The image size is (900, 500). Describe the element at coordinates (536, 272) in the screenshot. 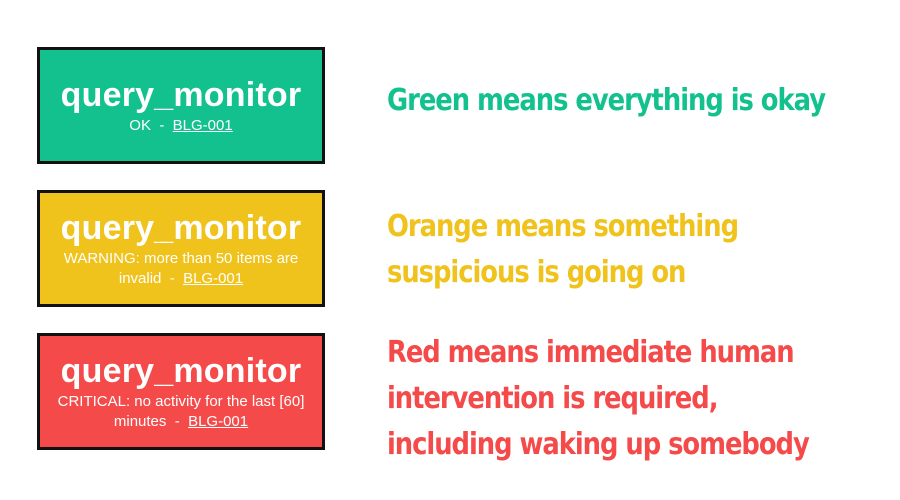

I see `caption-line: suspicious is going on` at that location.